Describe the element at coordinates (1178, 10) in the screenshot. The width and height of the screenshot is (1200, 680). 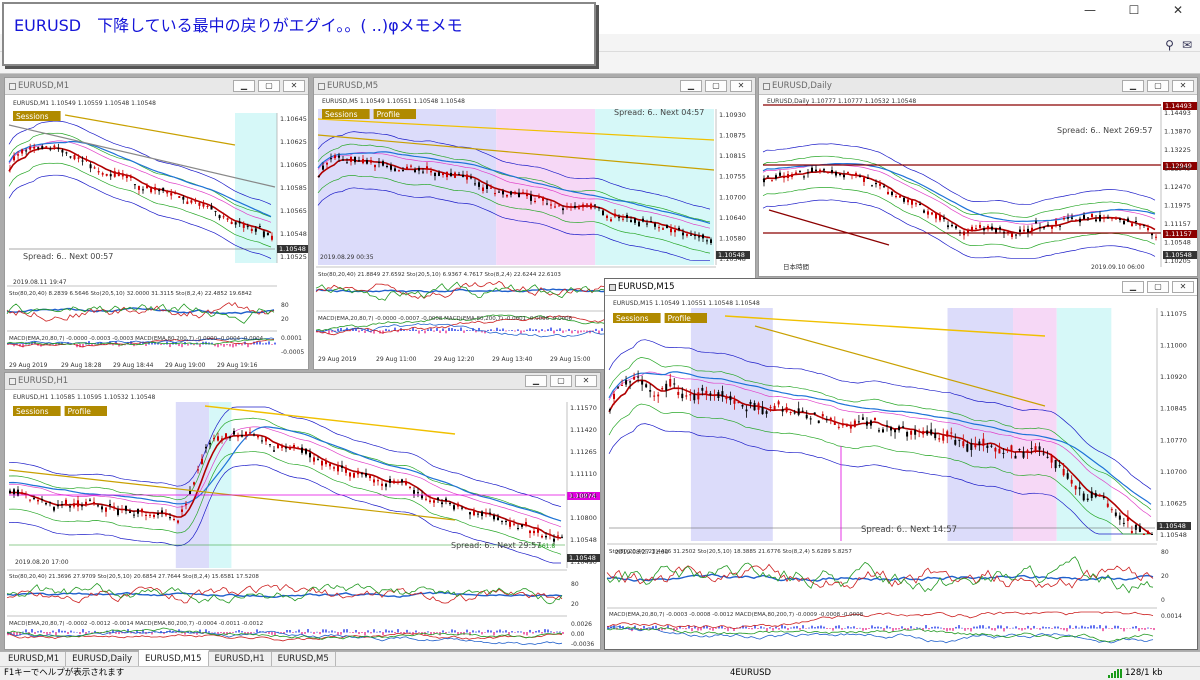
I see `close-button: ✕` at that location.